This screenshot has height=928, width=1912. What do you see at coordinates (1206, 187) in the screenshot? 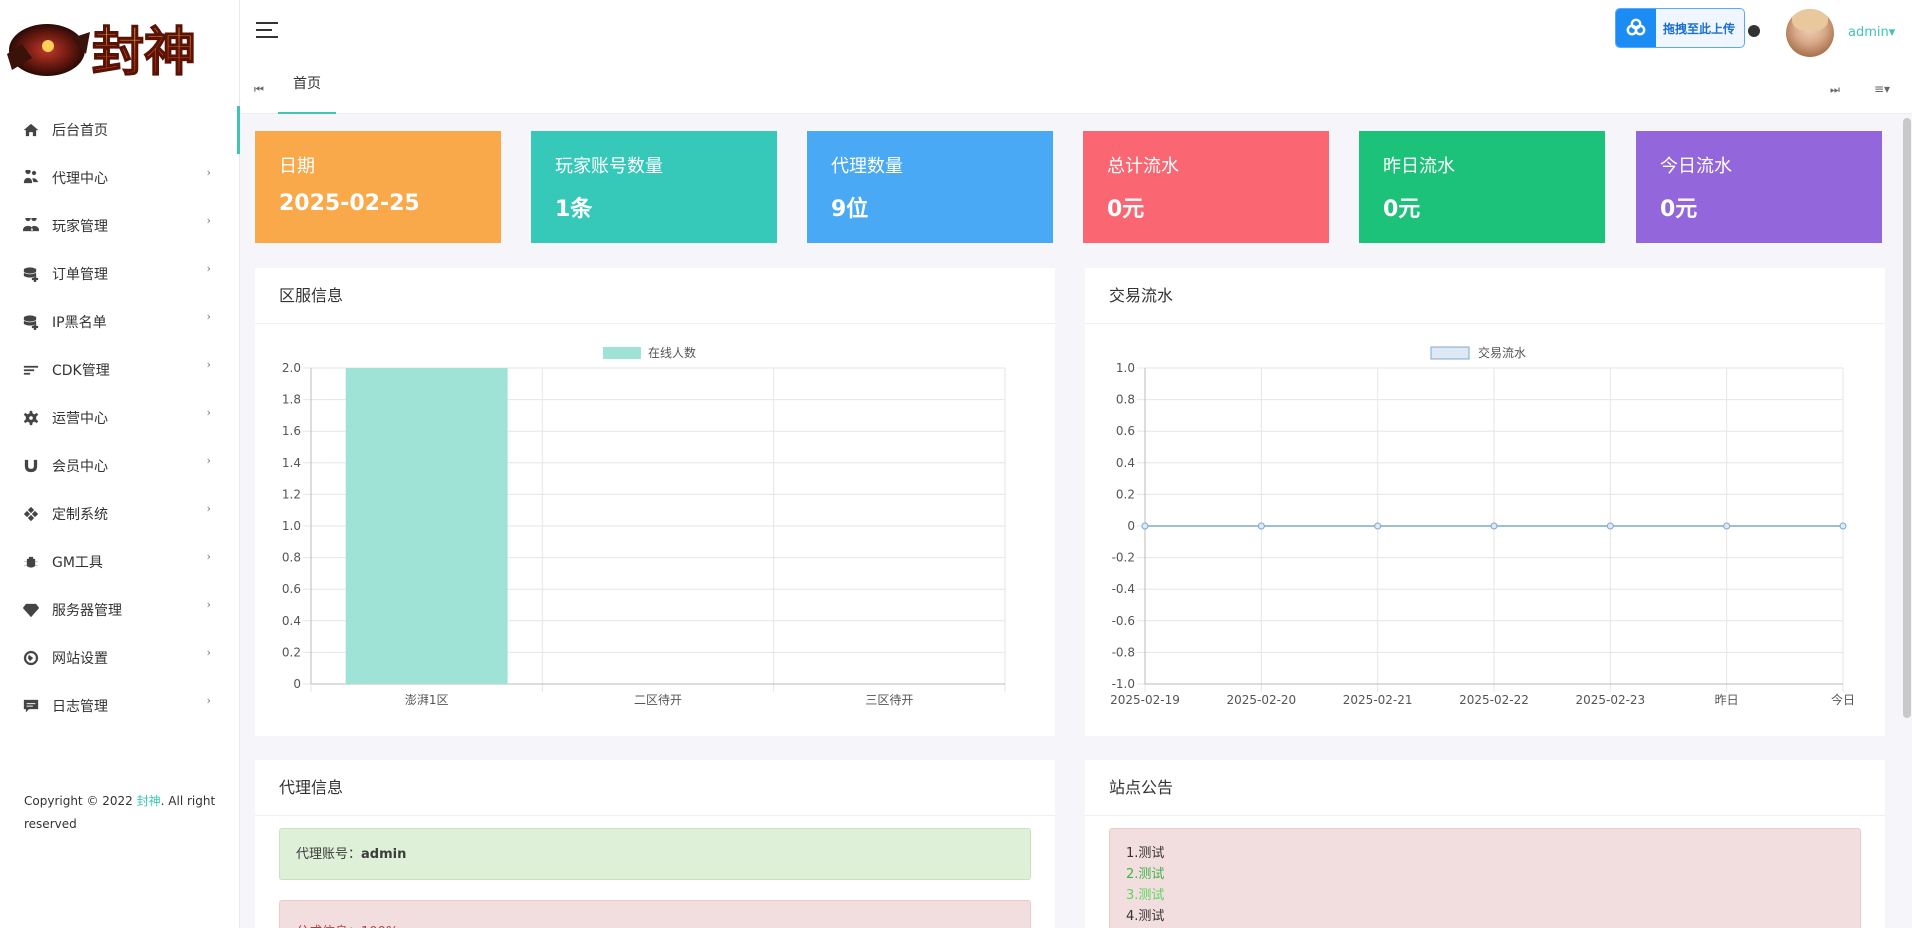
I see `stat-card: 总计流水 0元` at bounding box center [1206, 187].